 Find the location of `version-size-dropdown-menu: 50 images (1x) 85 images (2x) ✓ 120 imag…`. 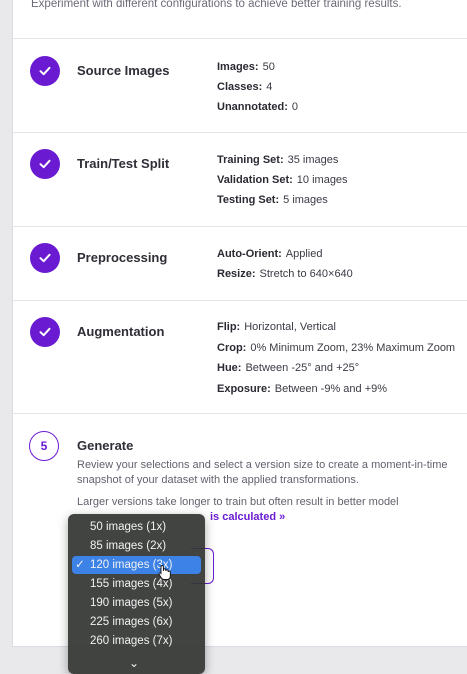

version-size-dropdown-menu: 50 images (1x) 85 images (2x) ✓ 120 imag… is located at coordinates (136, 594).